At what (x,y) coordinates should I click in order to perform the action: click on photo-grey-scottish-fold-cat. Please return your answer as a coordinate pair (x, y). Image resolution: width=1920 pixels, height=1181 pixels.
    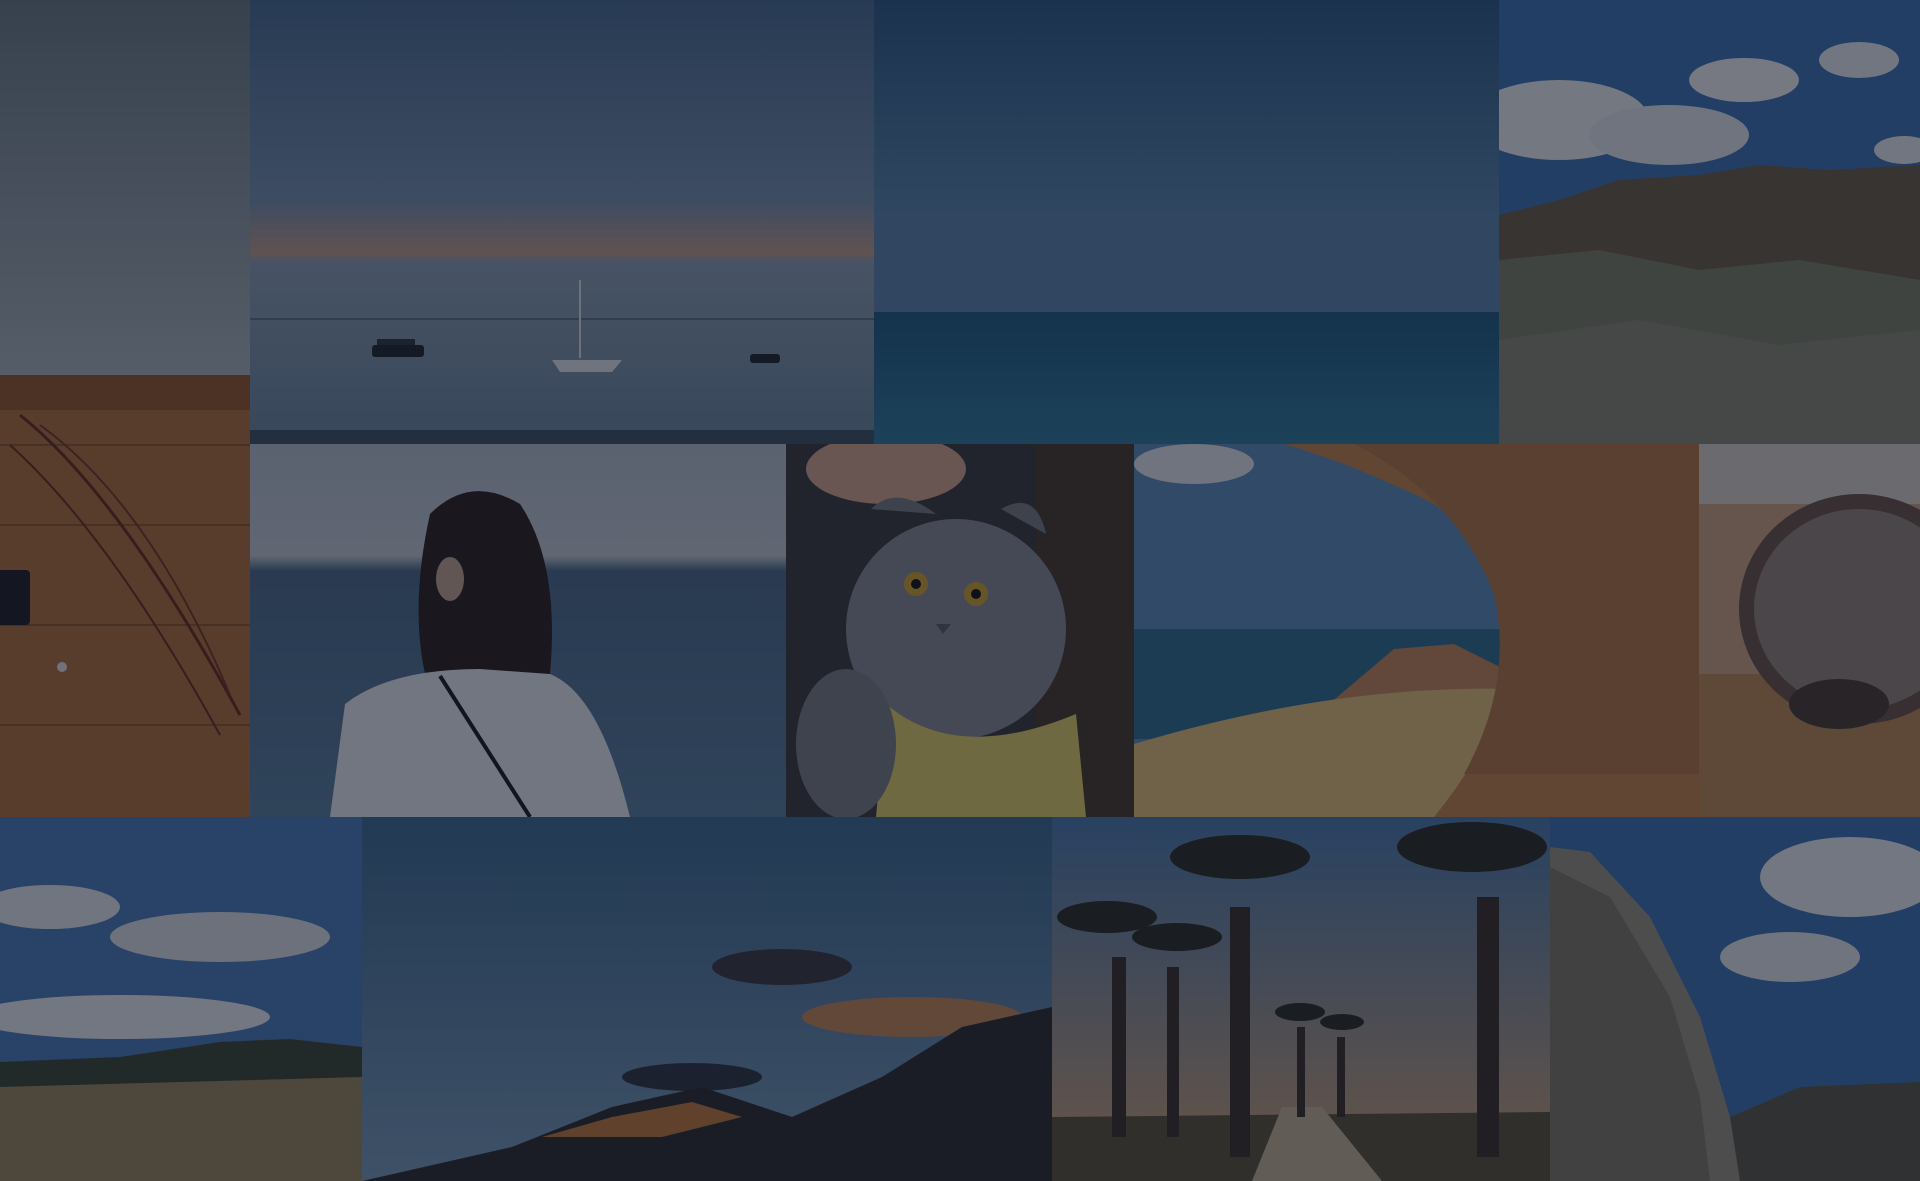
    Looking at the image, I should click on (960, 630).